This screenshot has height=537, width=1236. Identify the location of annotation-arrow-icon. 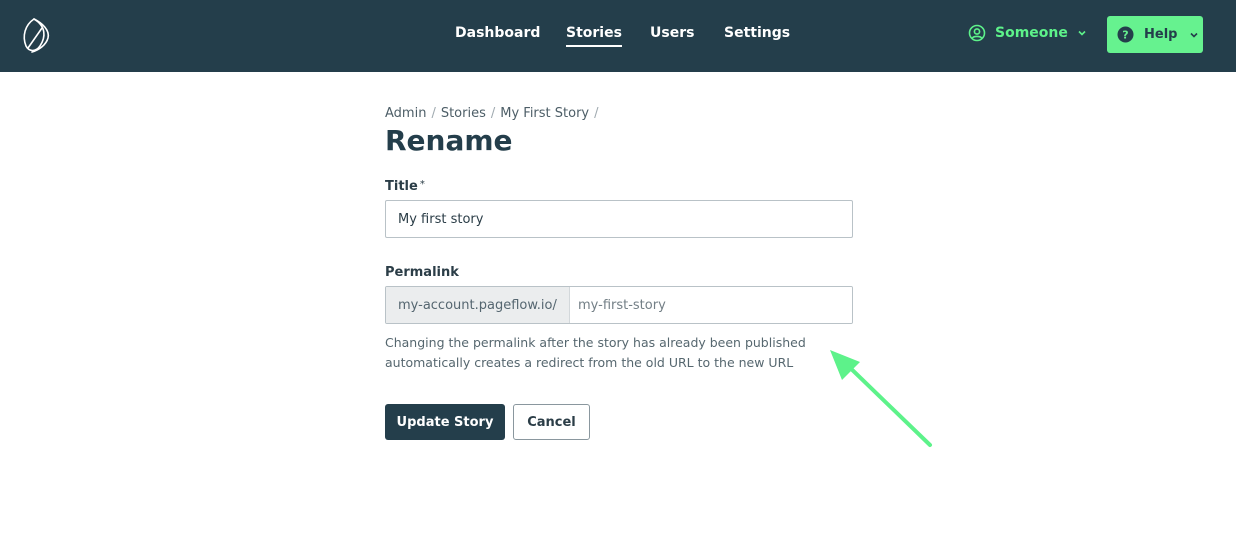
(881, 398).